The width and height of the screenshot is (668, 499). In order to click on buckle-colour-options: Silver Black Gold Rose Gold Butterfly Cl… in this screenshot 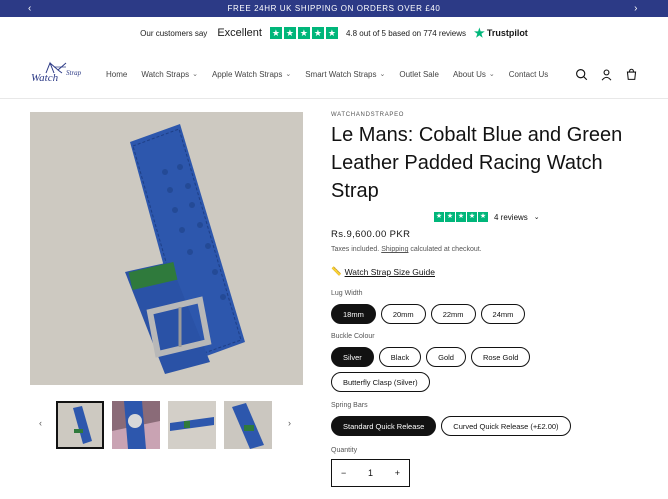, I will do `click(461, 369)`.